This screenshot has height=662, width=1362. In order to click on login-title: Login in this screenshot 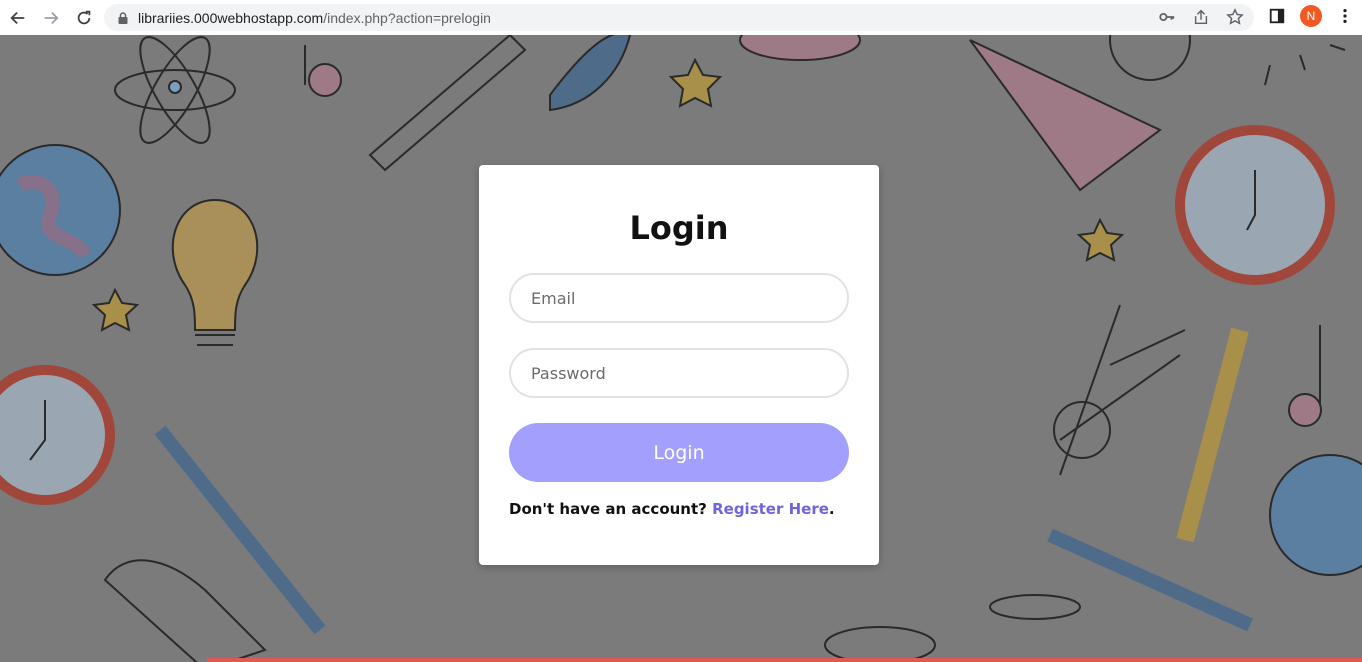, I will do `click(679, 228)`.